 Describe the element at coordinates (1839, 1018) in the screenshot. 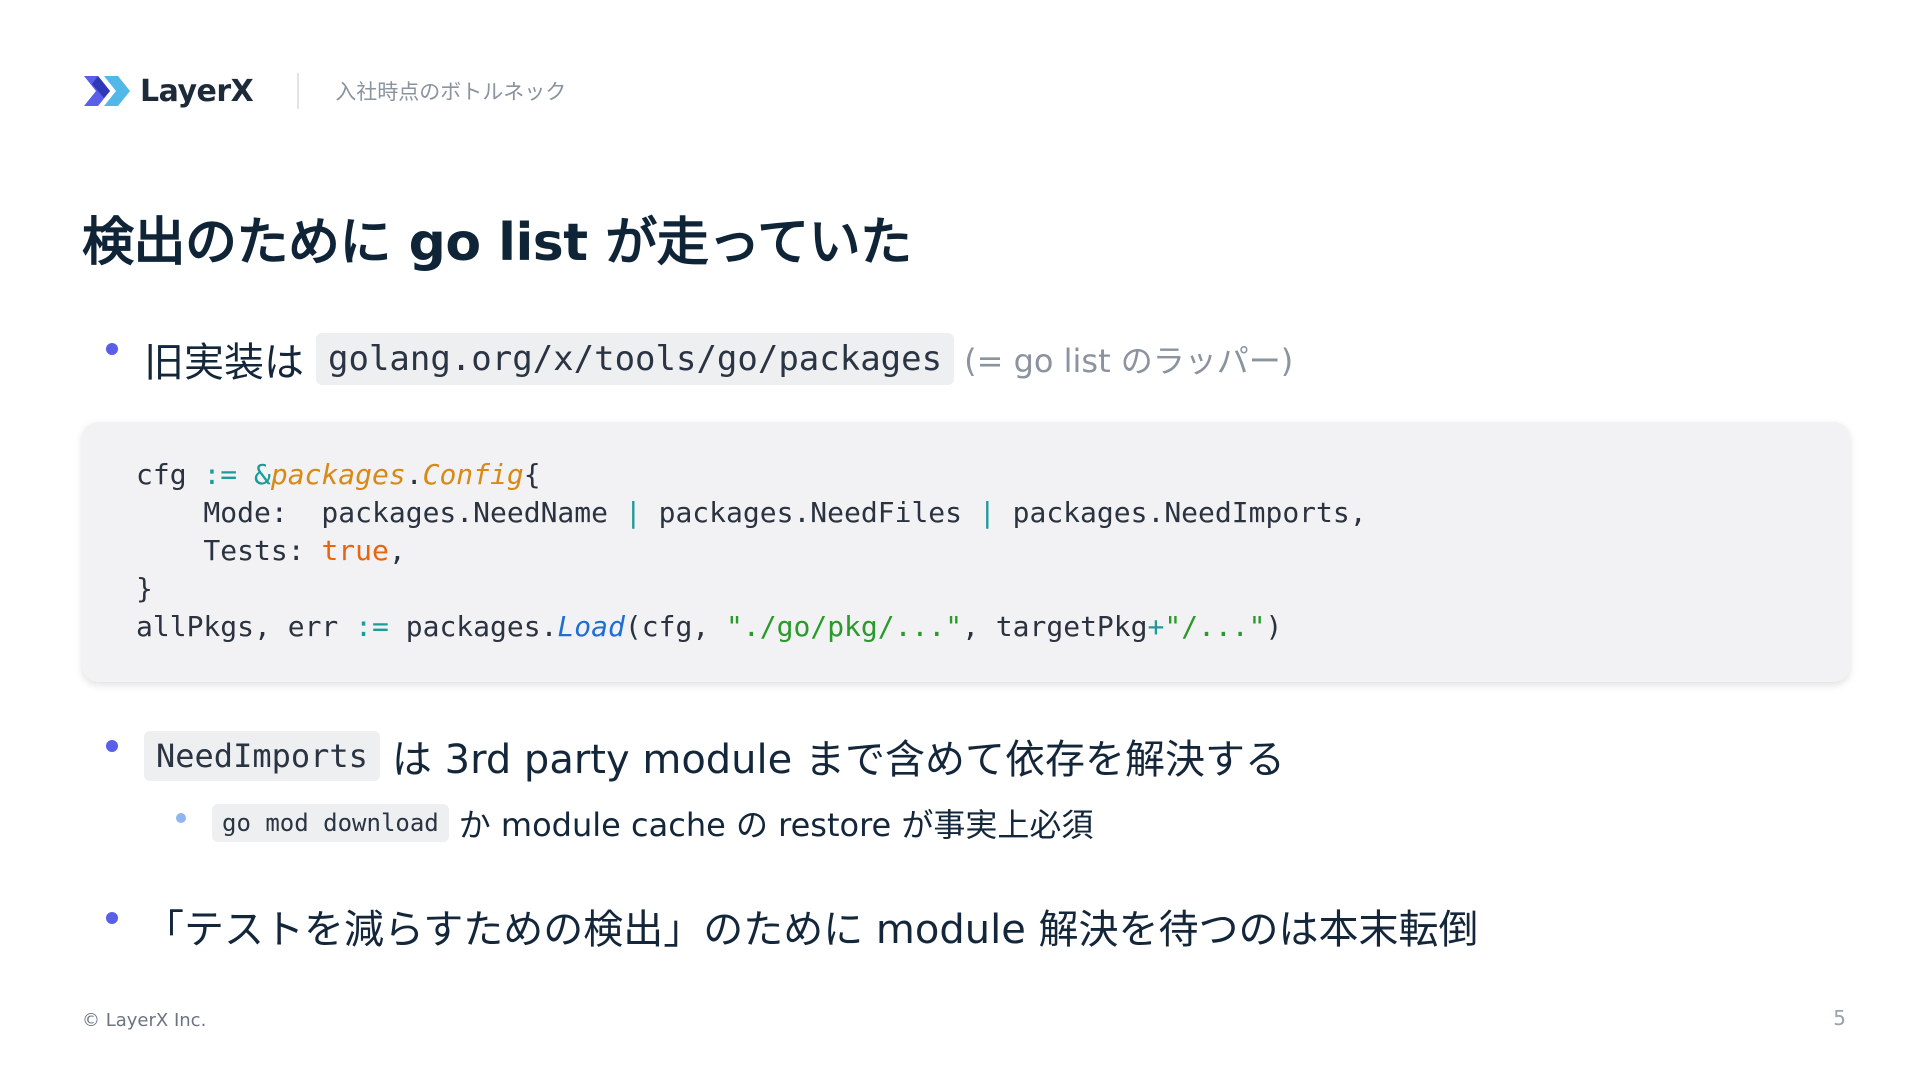

I see `page-number: 5` at that location.